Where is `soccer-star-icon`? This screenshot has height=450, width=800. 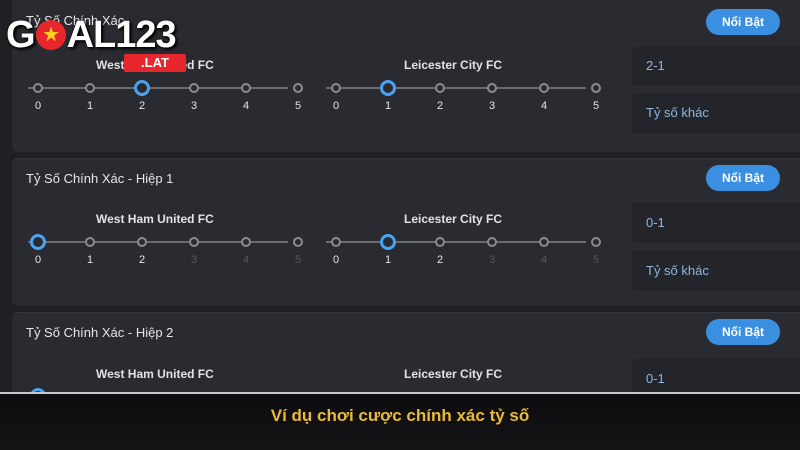 soccer-star-icon is located at coordinates (50, 35).